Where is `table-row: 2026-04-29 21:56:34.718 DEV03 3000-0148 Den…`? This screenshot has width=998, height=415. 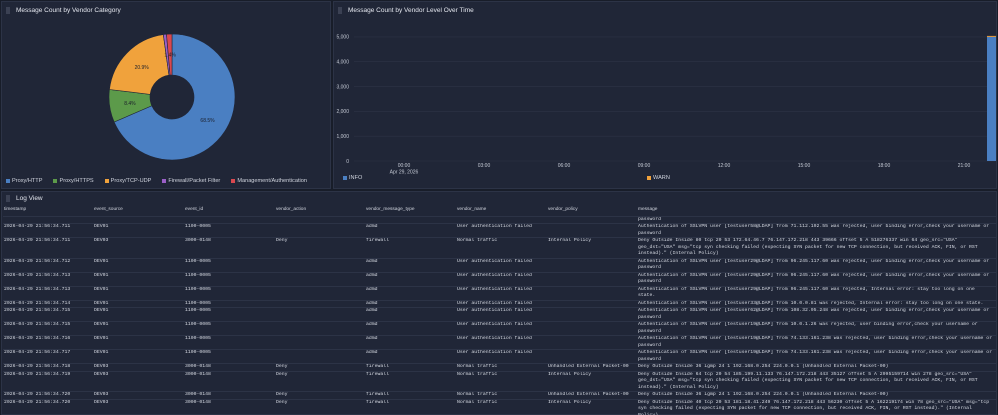
table-row: 2026-04-29 21:56:34.718 DEV03 3000-0148 Den… is located at coordinates (499, 367).